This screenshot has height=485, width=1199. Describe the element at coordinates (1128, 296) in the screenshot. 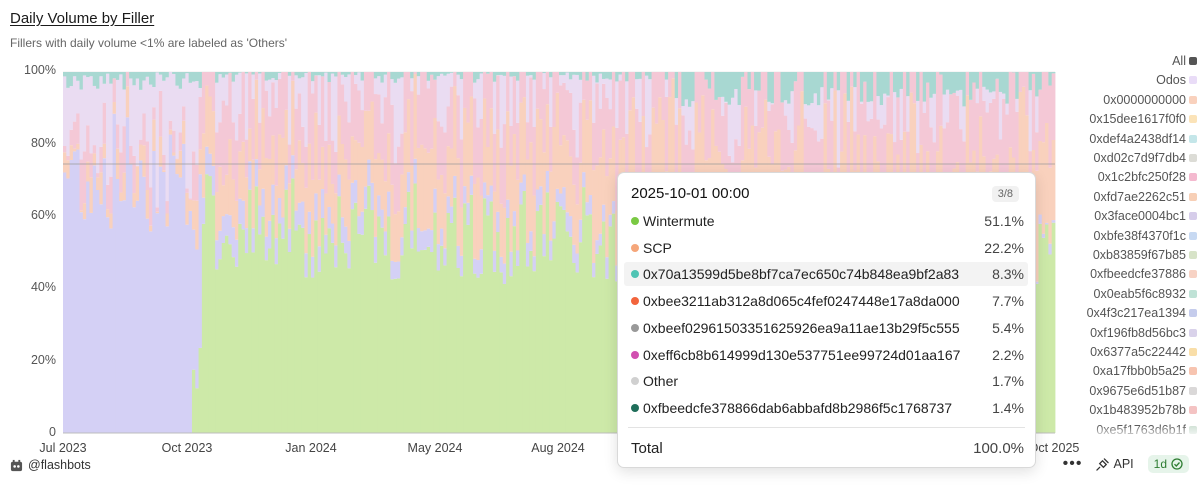

I see `legend-item: 0x0eab5f6c8932` at that location.